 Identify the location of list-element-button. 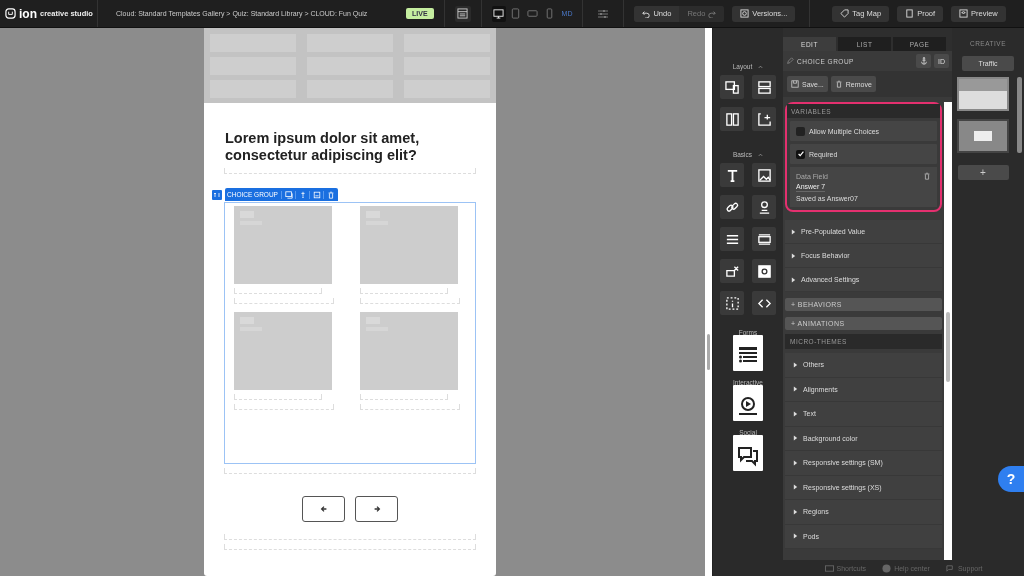
(732, 239).